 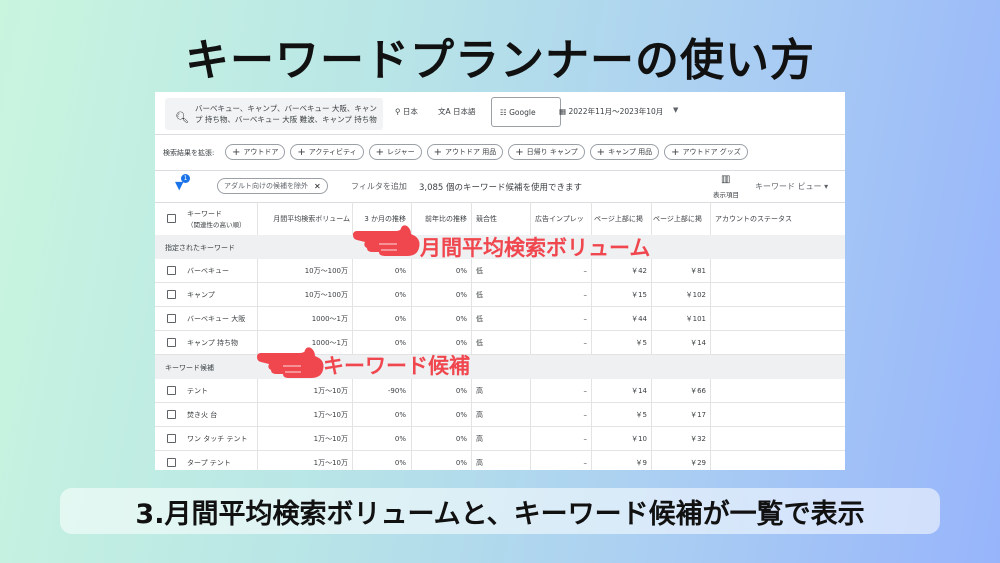 I want to click on divider, so click(x=500, y=134).